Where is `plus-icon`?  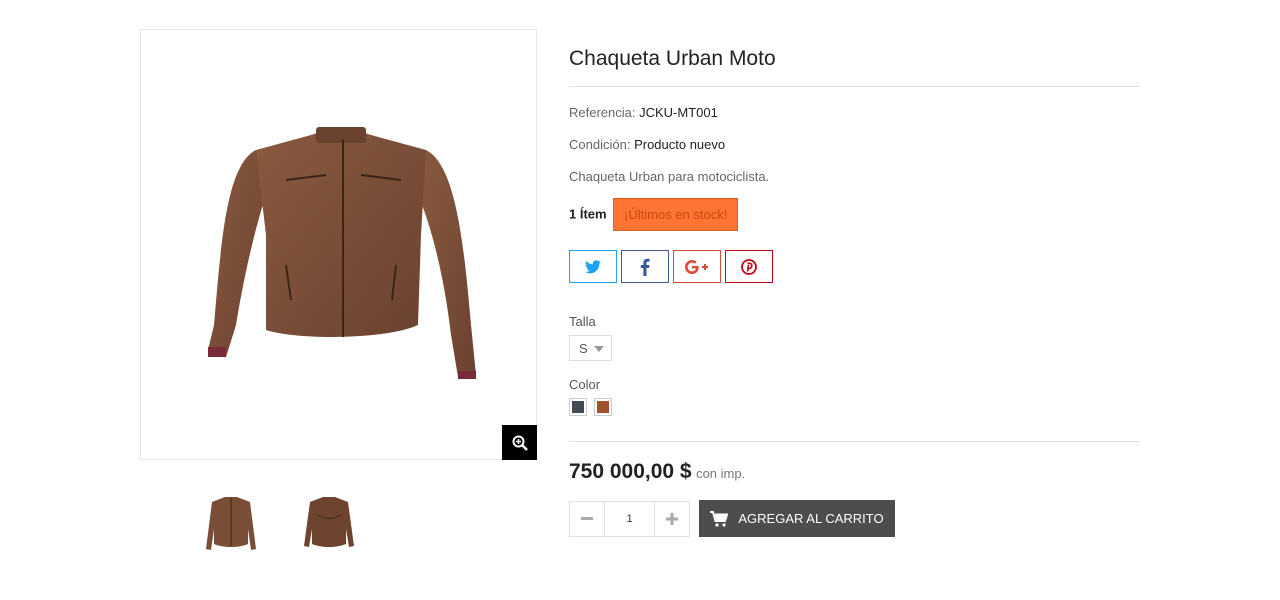
plus-icon is located at coordinates (672, 518).